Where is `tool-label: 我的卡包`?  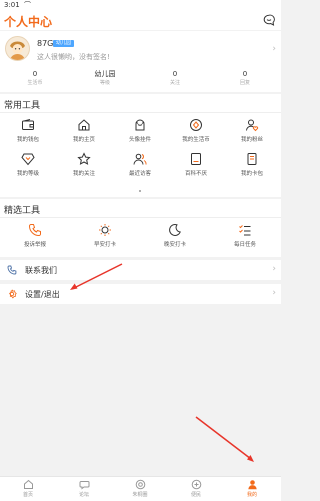 tool-label: 我的卡包 is located at coordinates (251, 174).